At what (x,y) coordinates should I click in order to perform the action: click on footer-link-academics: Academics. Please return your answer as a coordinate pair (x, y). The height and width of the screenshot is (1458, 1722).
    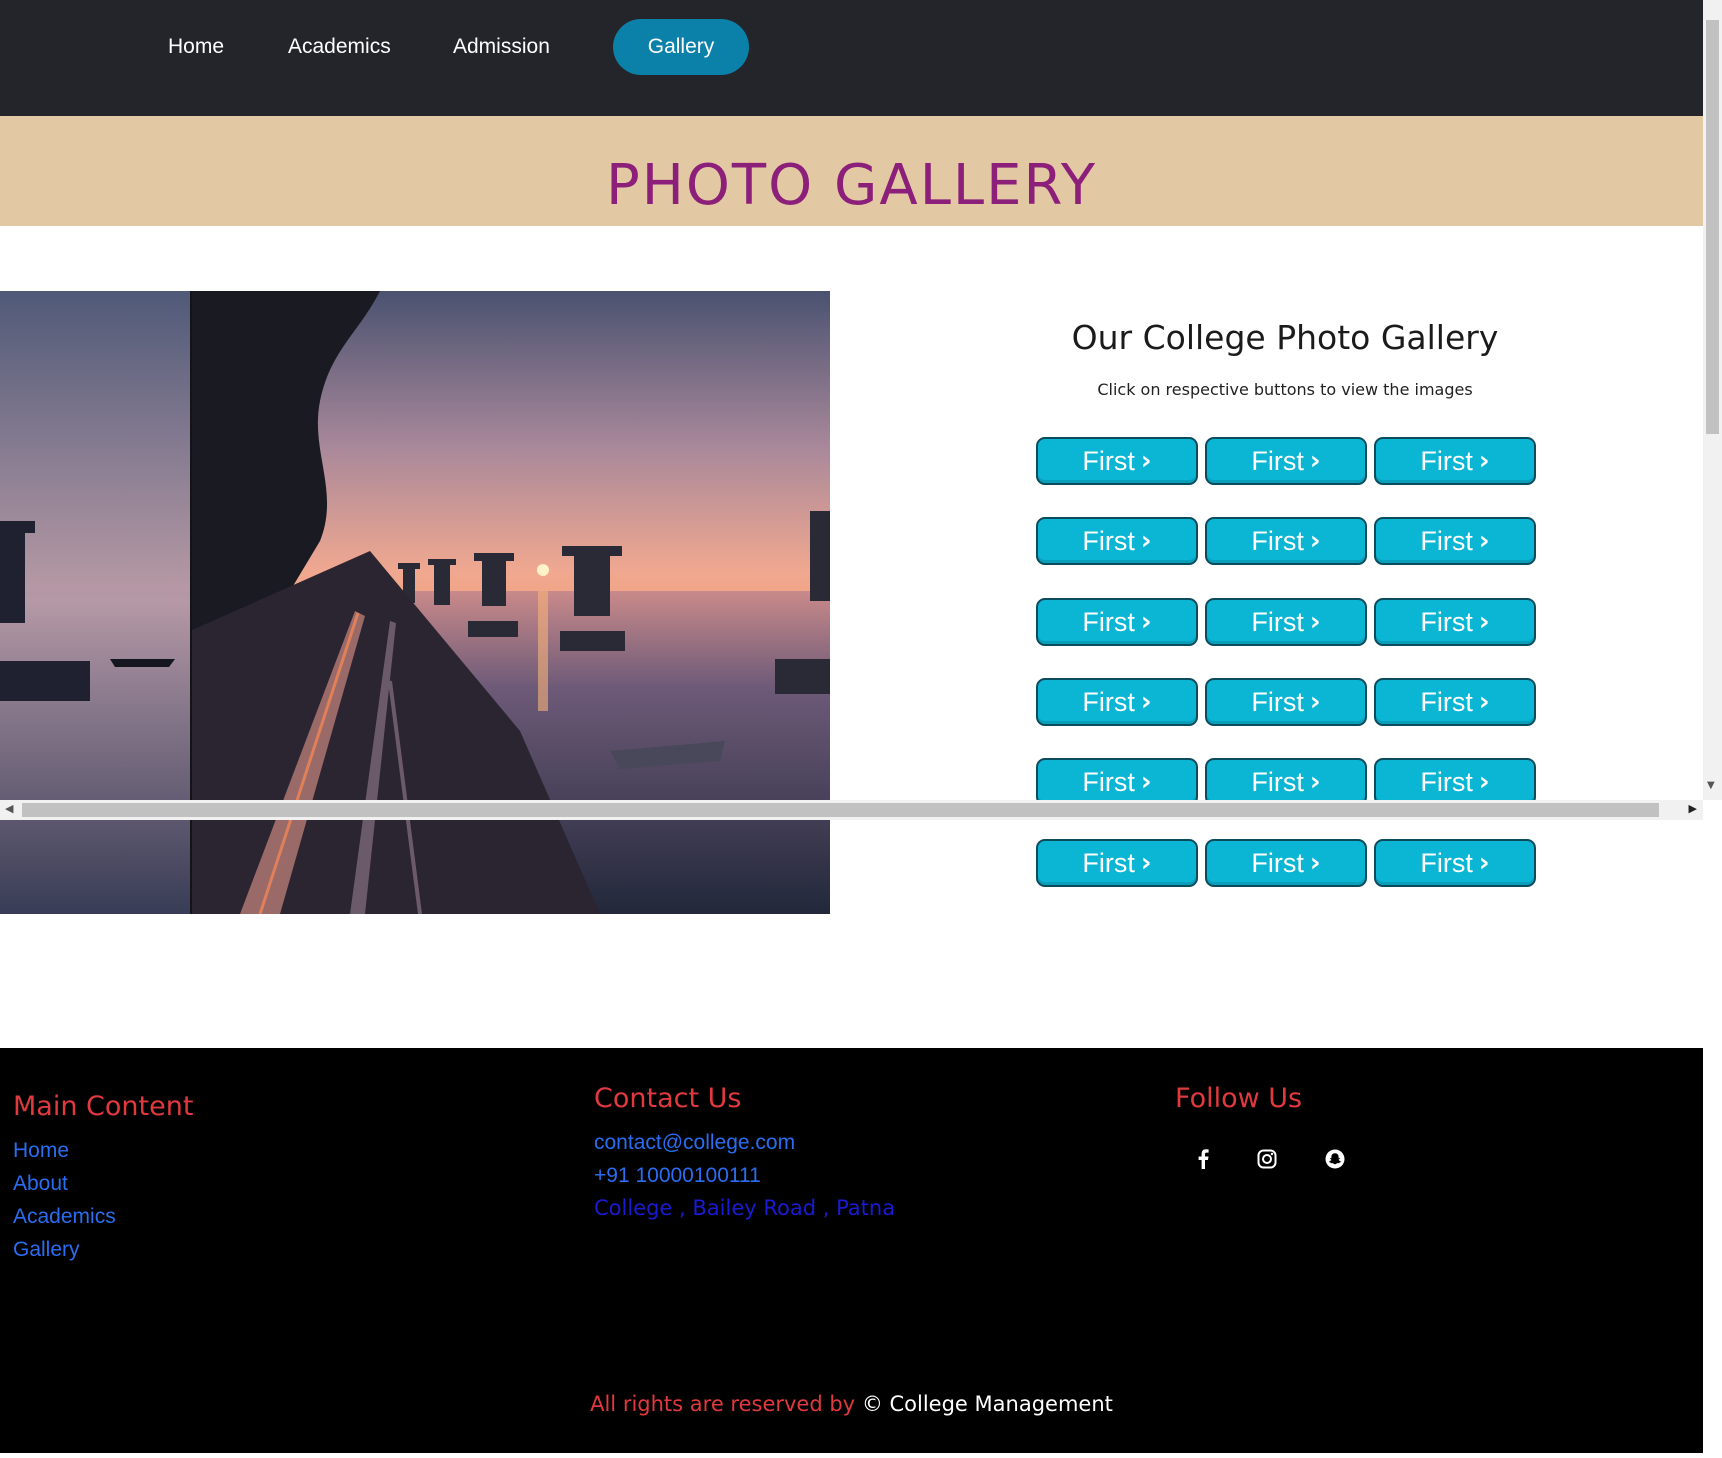
    Looking at the image, I should click on (64, 1217).